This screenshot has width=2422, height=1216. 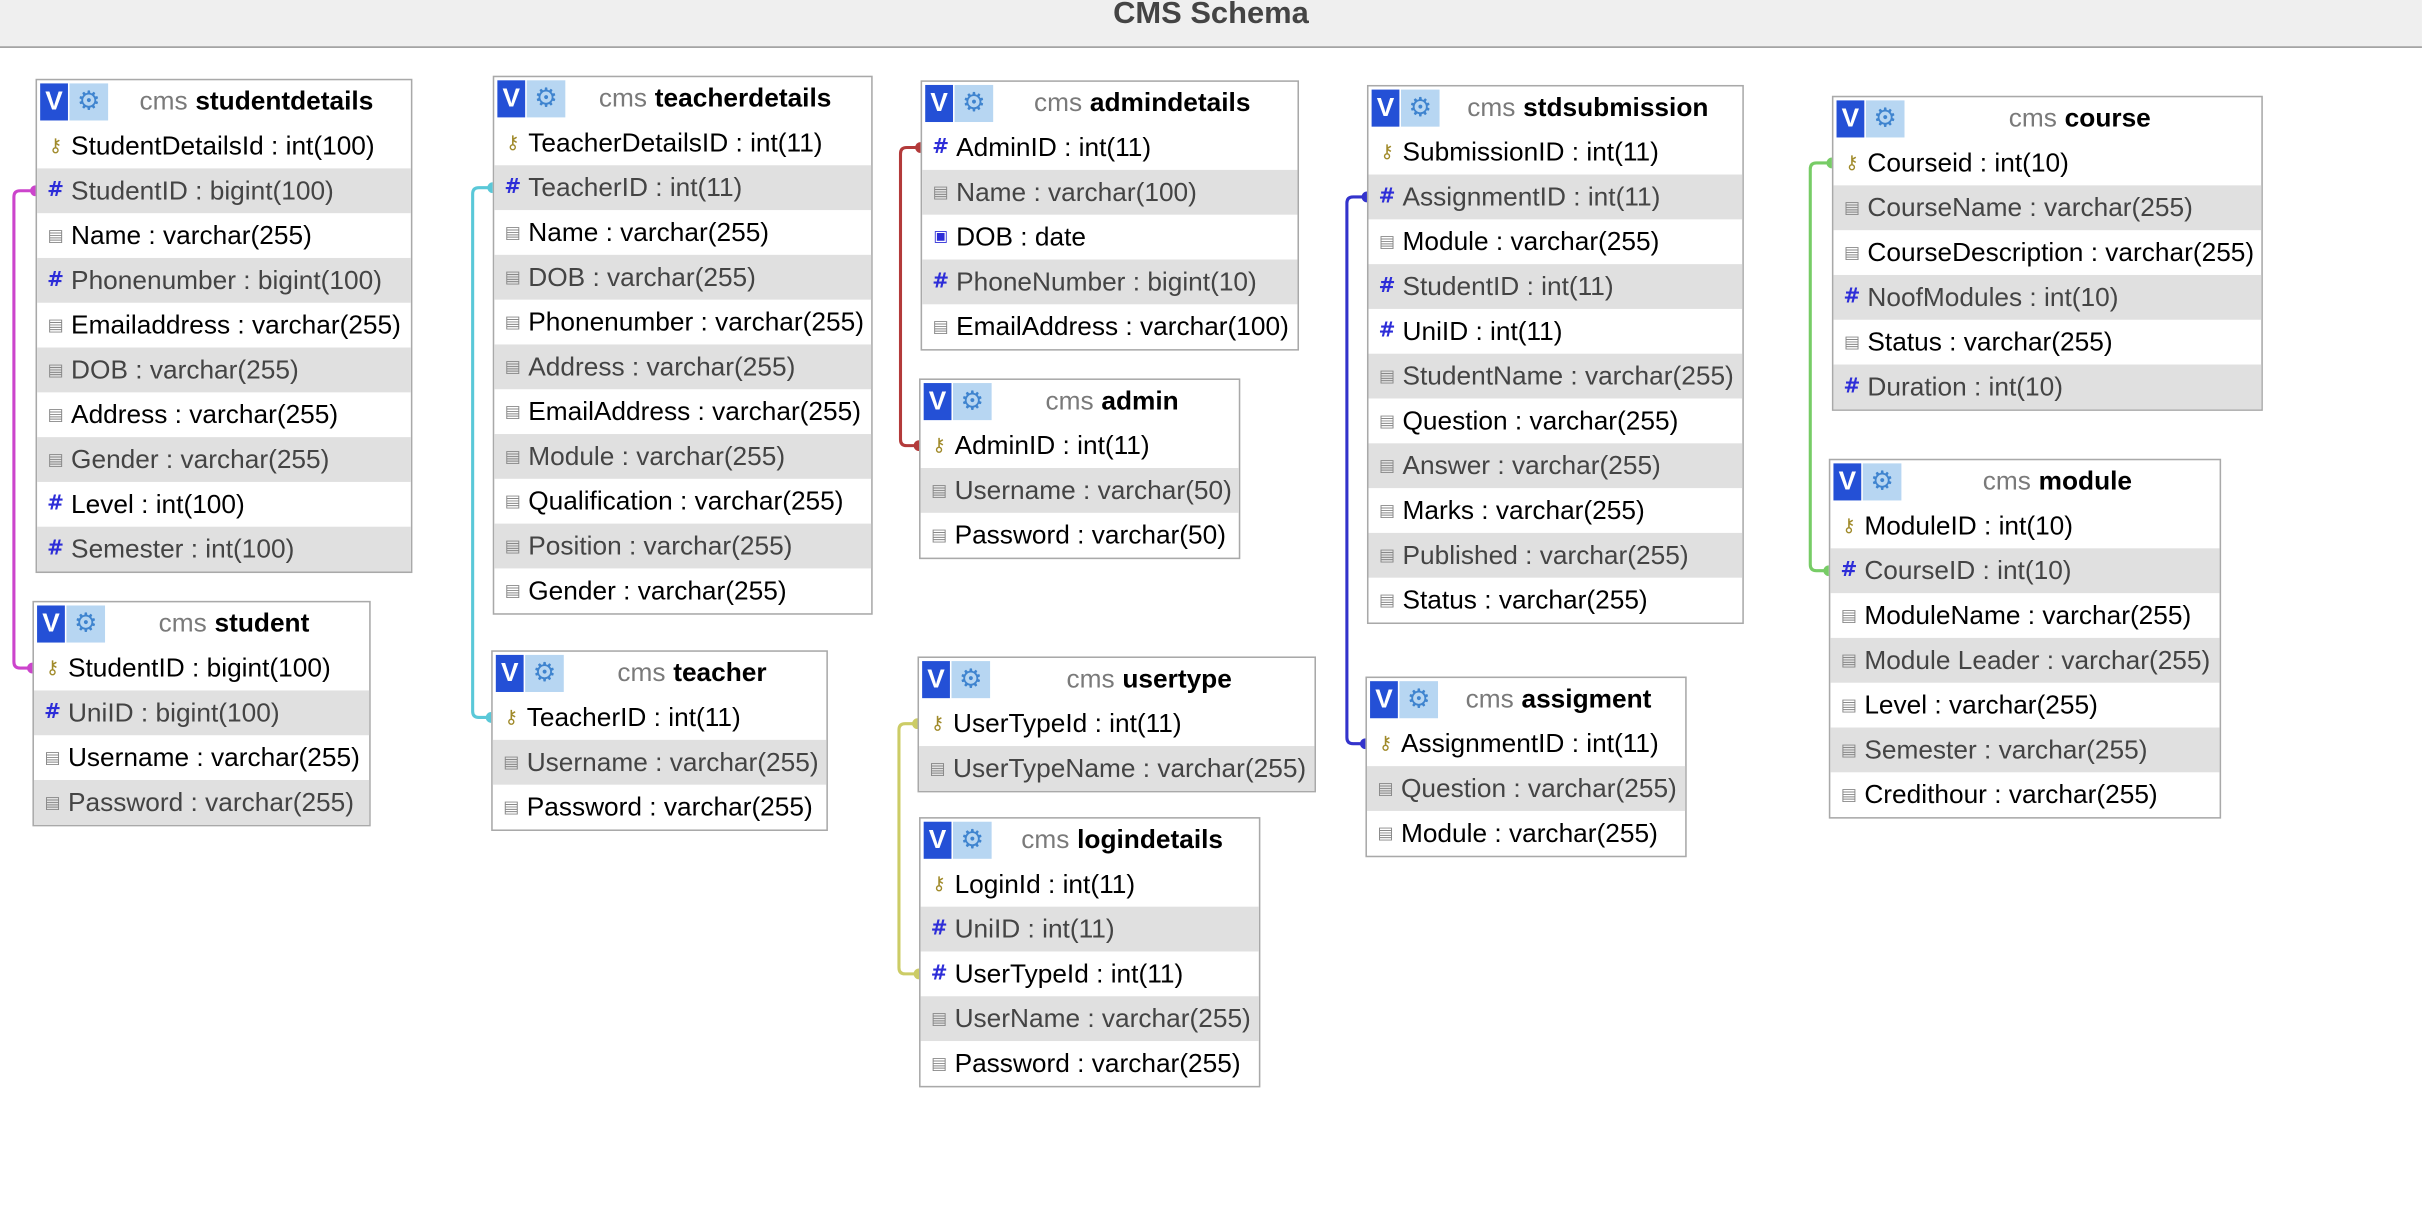 I want to click on column-row: ▤ Emailaddress : varchar(255), so click(x=224, y=325).